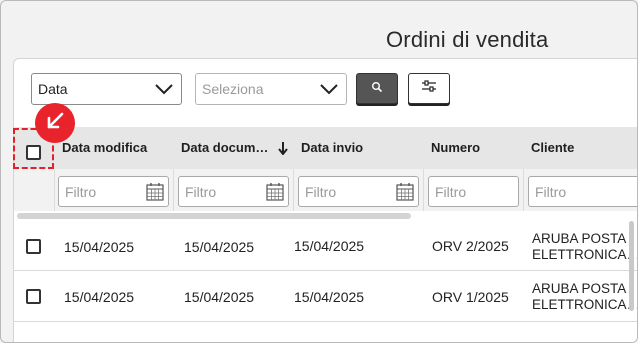 The width and height of the screenshot is (638, 343). What do you see at coordinates (53, 89) in the screenshot?
I see `date-type-select-value: Data` at bounding box center [53, 89].